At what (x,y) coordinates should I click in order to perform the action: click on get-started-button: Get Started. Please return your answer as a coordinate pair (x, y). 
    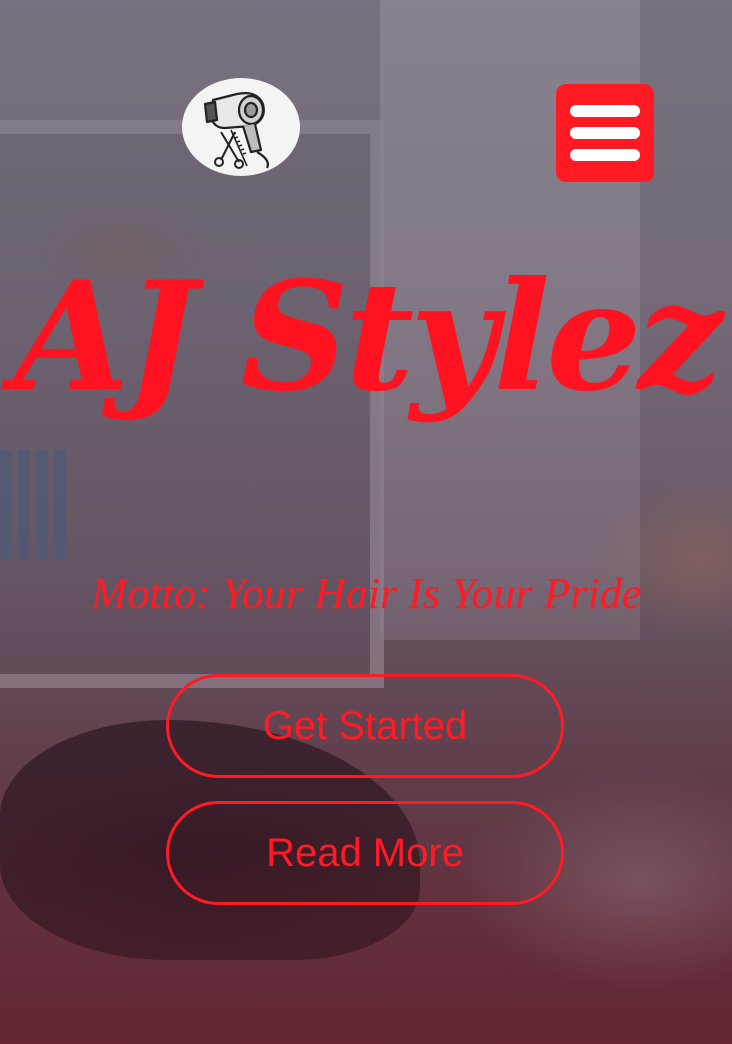
    Looking at the image, I should click on (365, 726).